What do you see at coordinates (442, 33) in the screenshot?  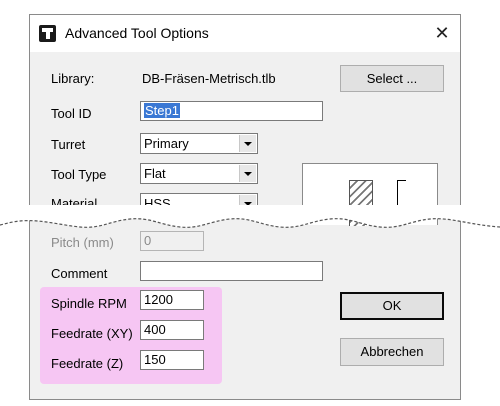 I see `close-icon: ✕` at bounding box center [442, 33].